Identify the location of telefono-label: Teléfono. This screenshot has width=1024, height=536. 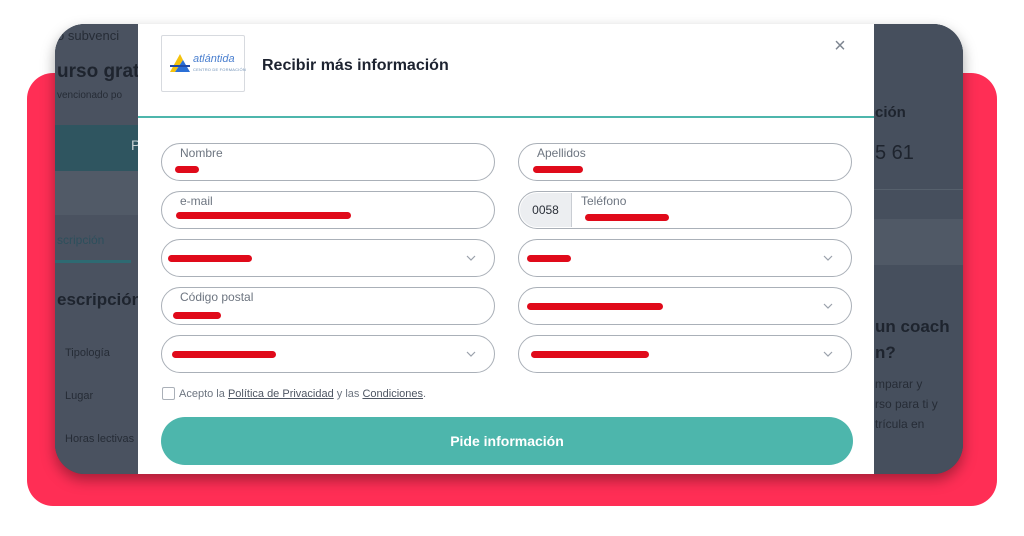
(604, 201).